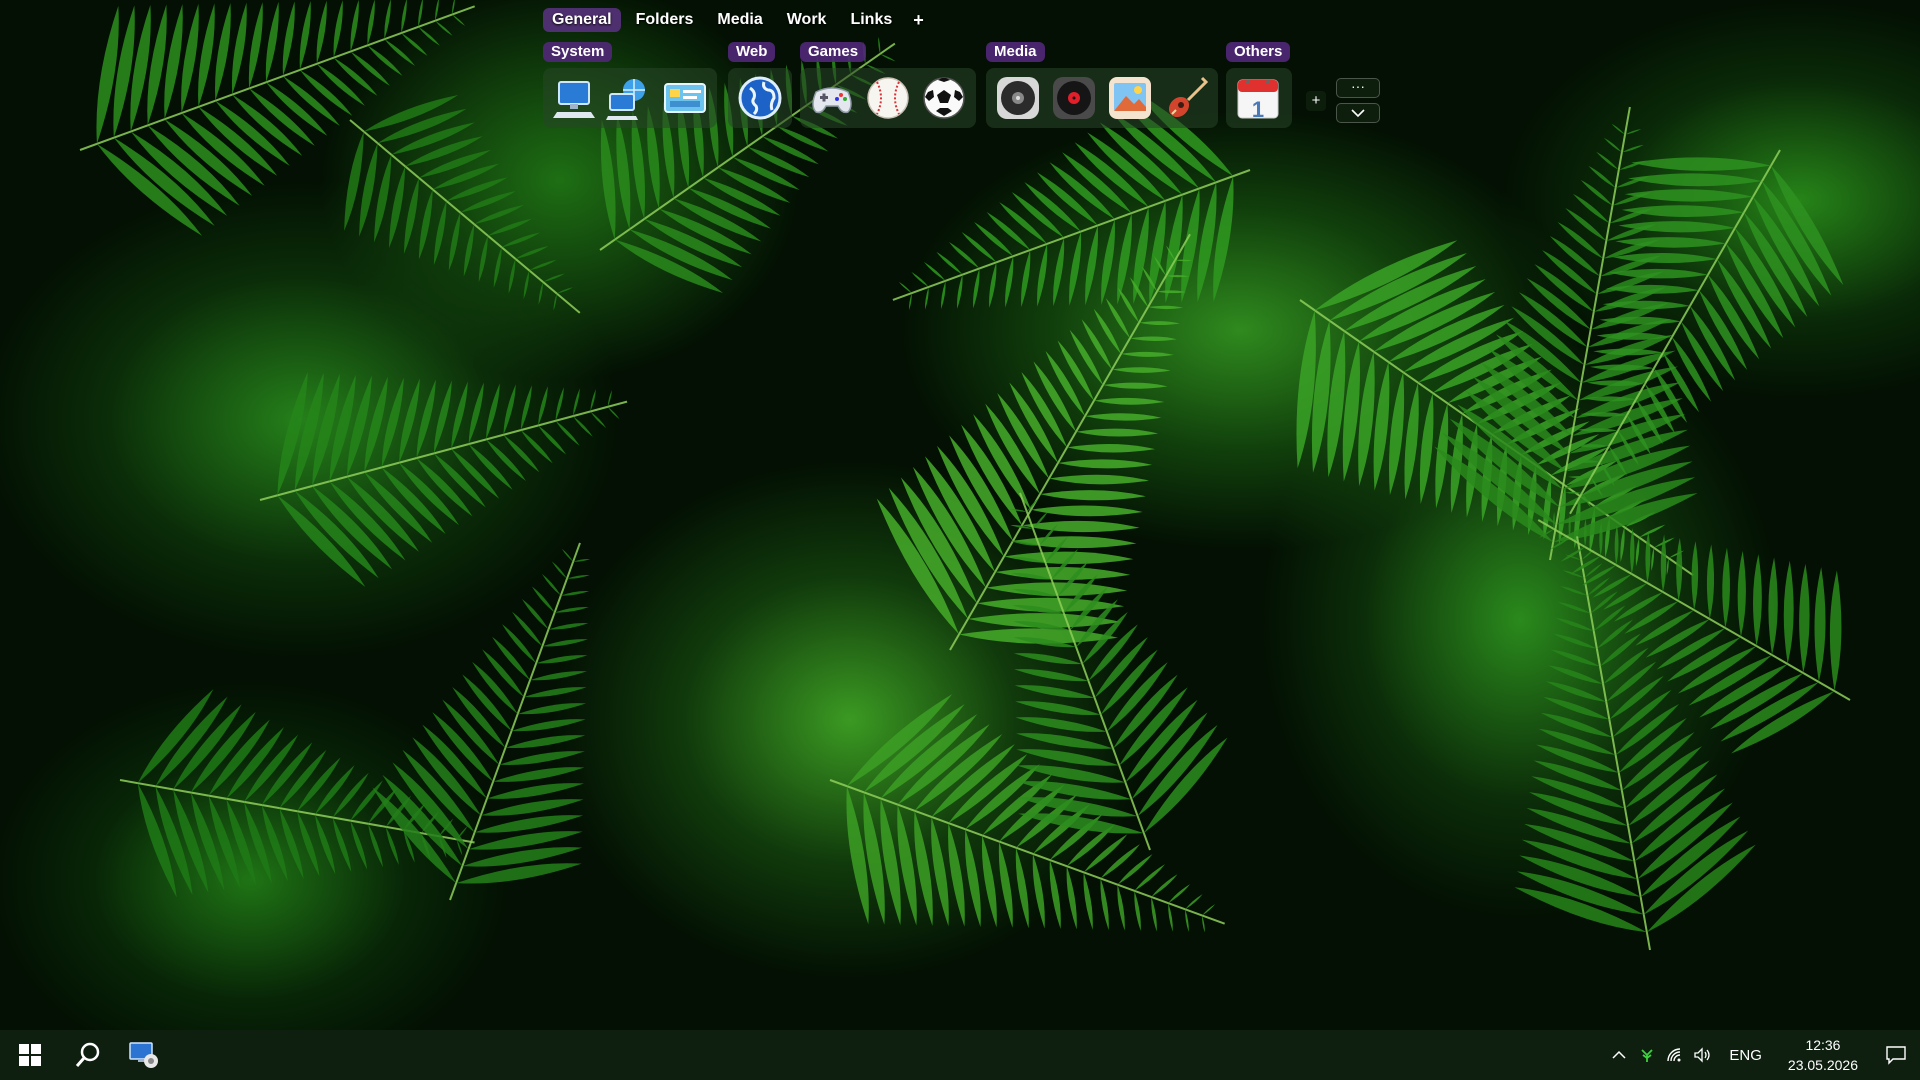 This screenshot has width=1920, height=1080. Describe the element at coordinates (1258, 109) in the screenshot. I see `calendar-day: 1` at that location.